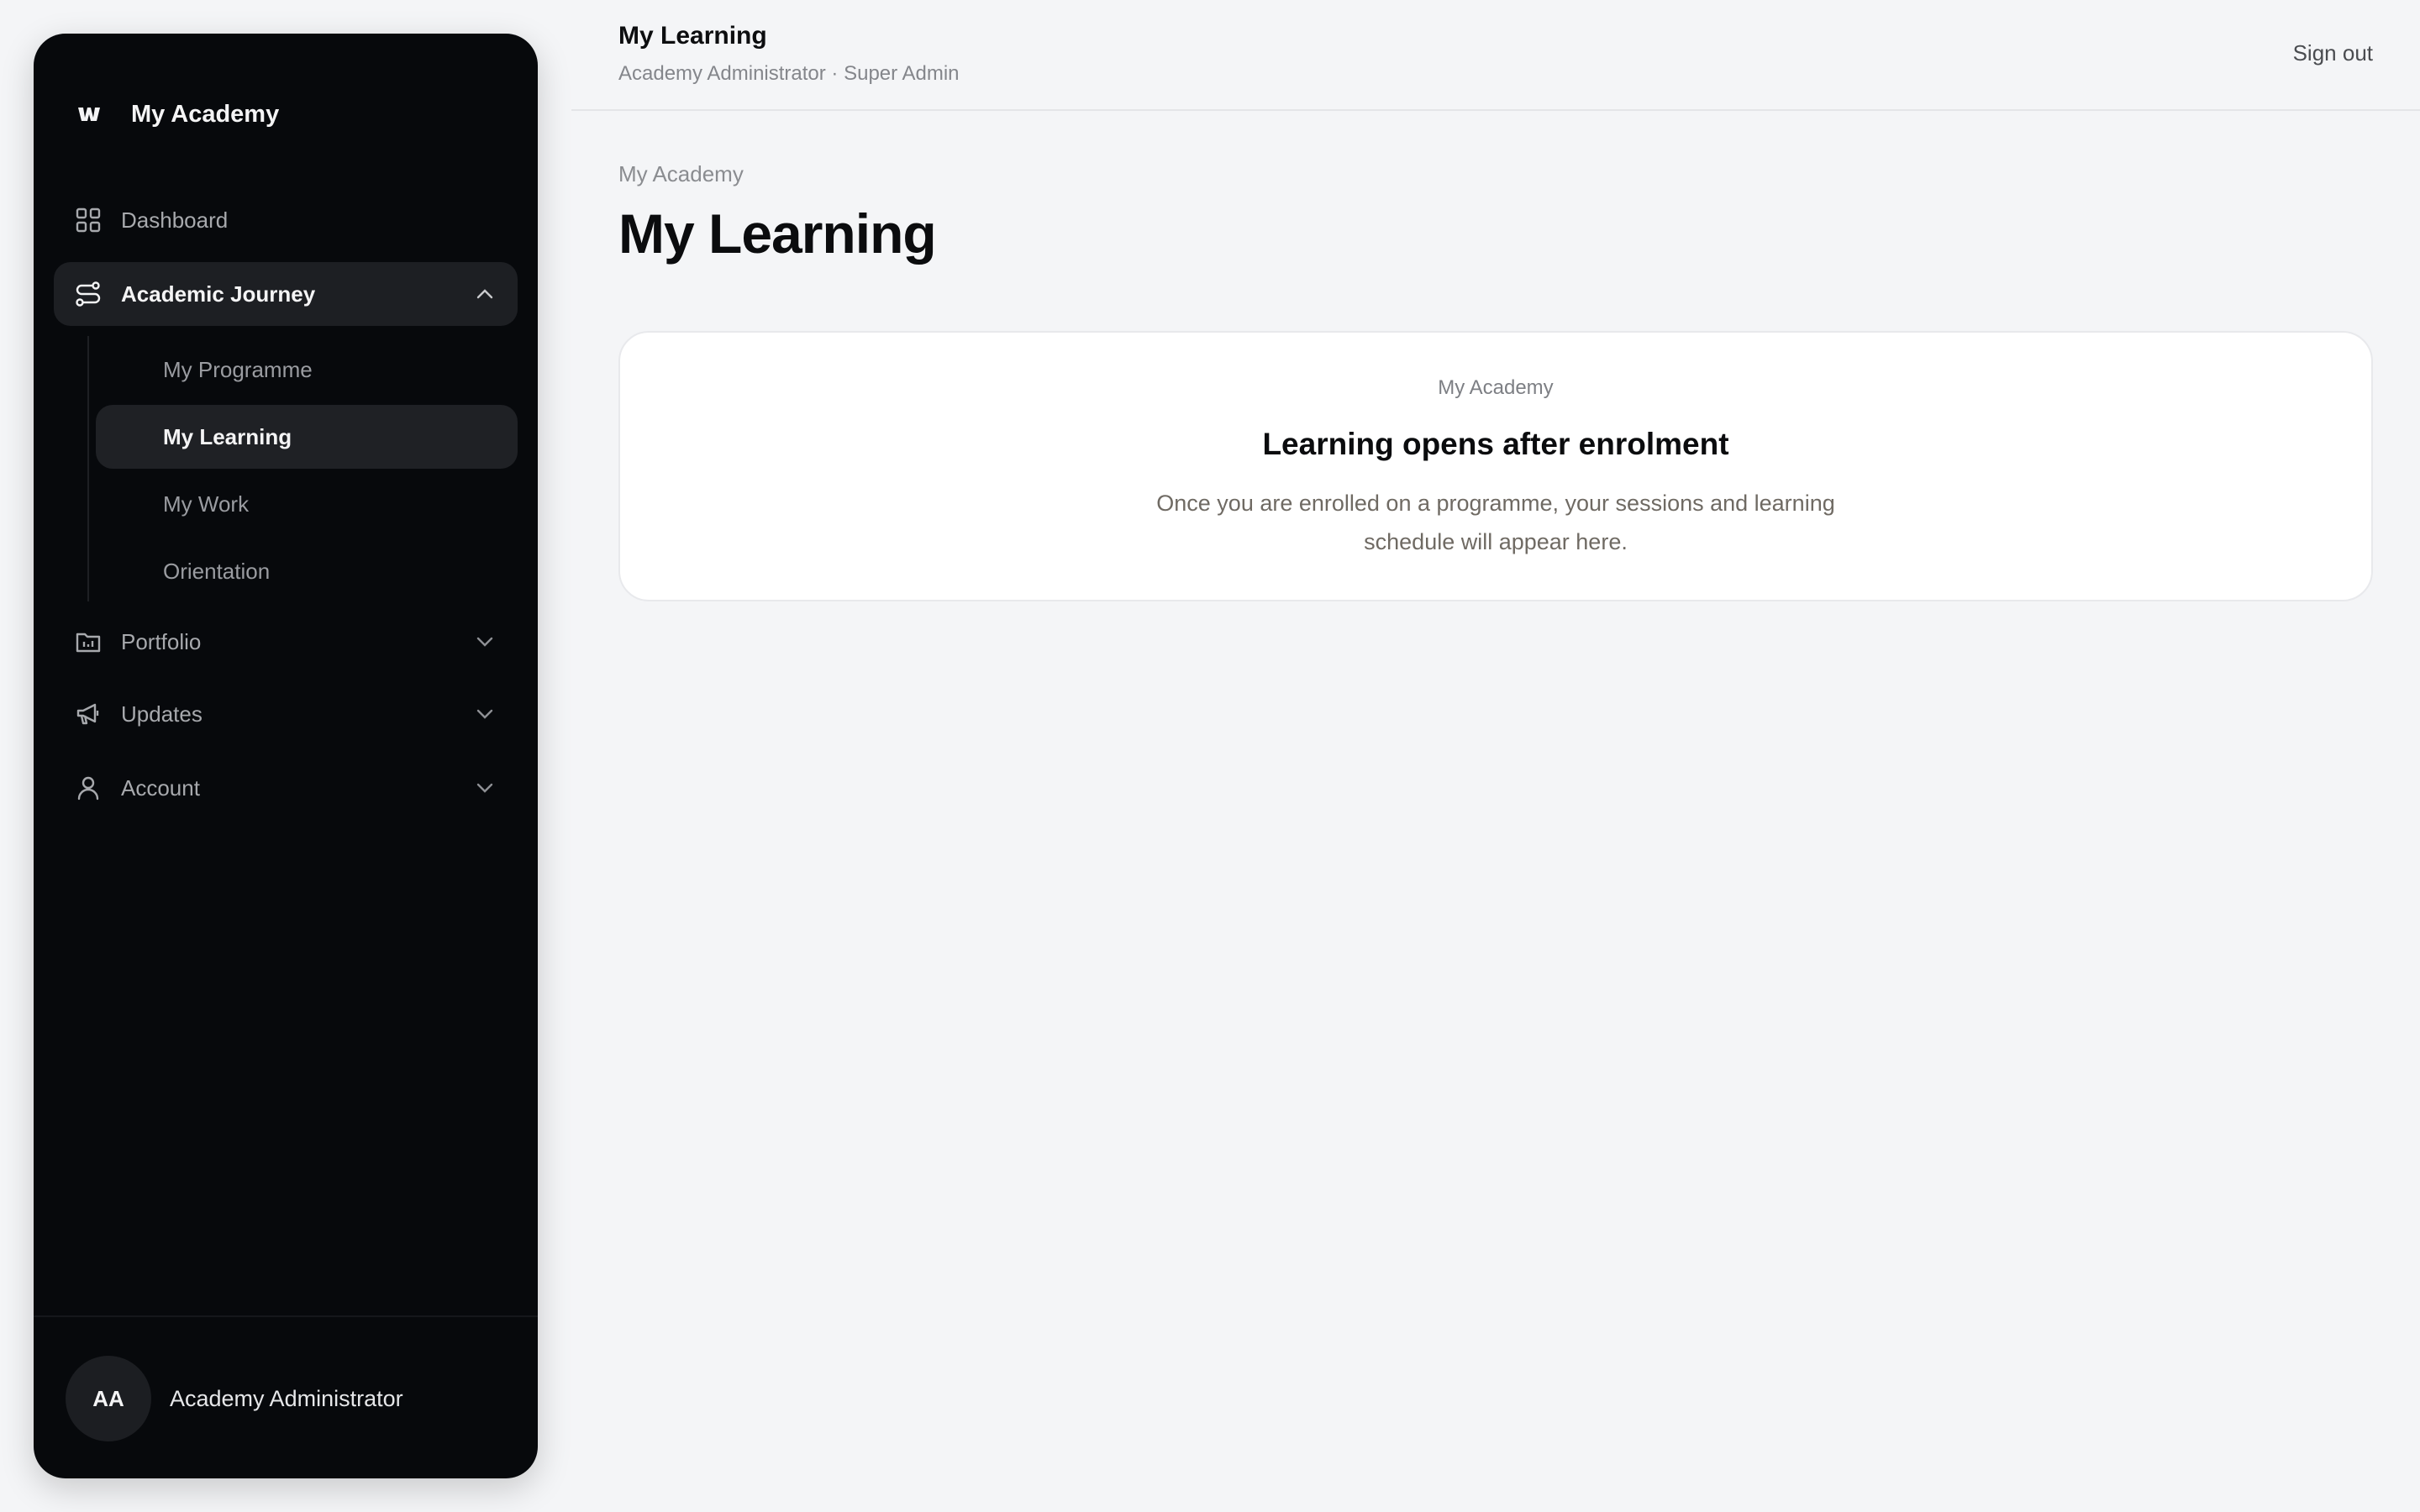  What do you see at coordinates (681, 173) in the screenshot?
I see `breadcrumb: My Academy` at bounding box center [681, 173].